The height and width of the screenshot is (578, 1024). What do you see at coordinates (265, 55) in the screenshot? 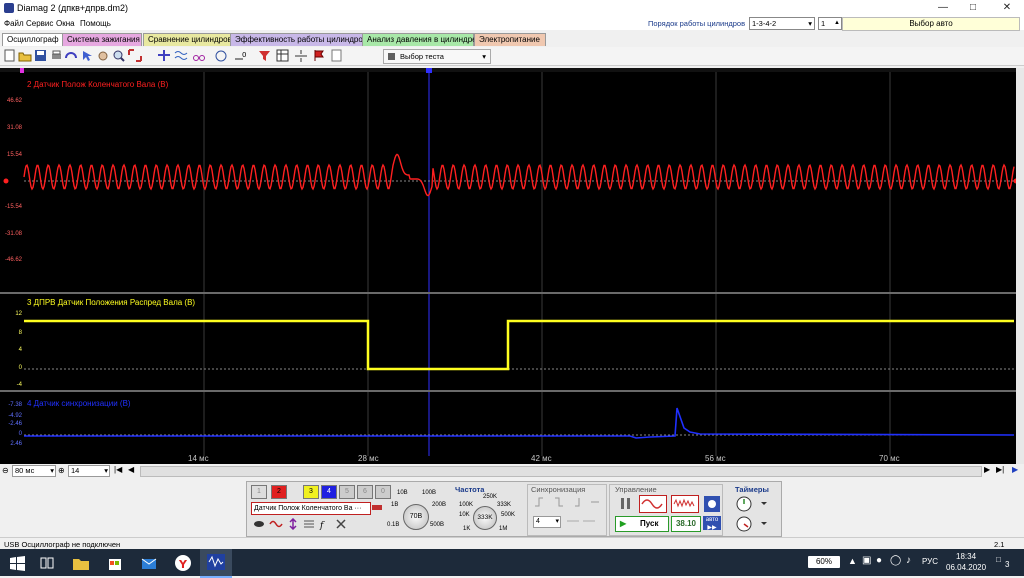
I see `filter-icon` at bounding box center [265, 55].